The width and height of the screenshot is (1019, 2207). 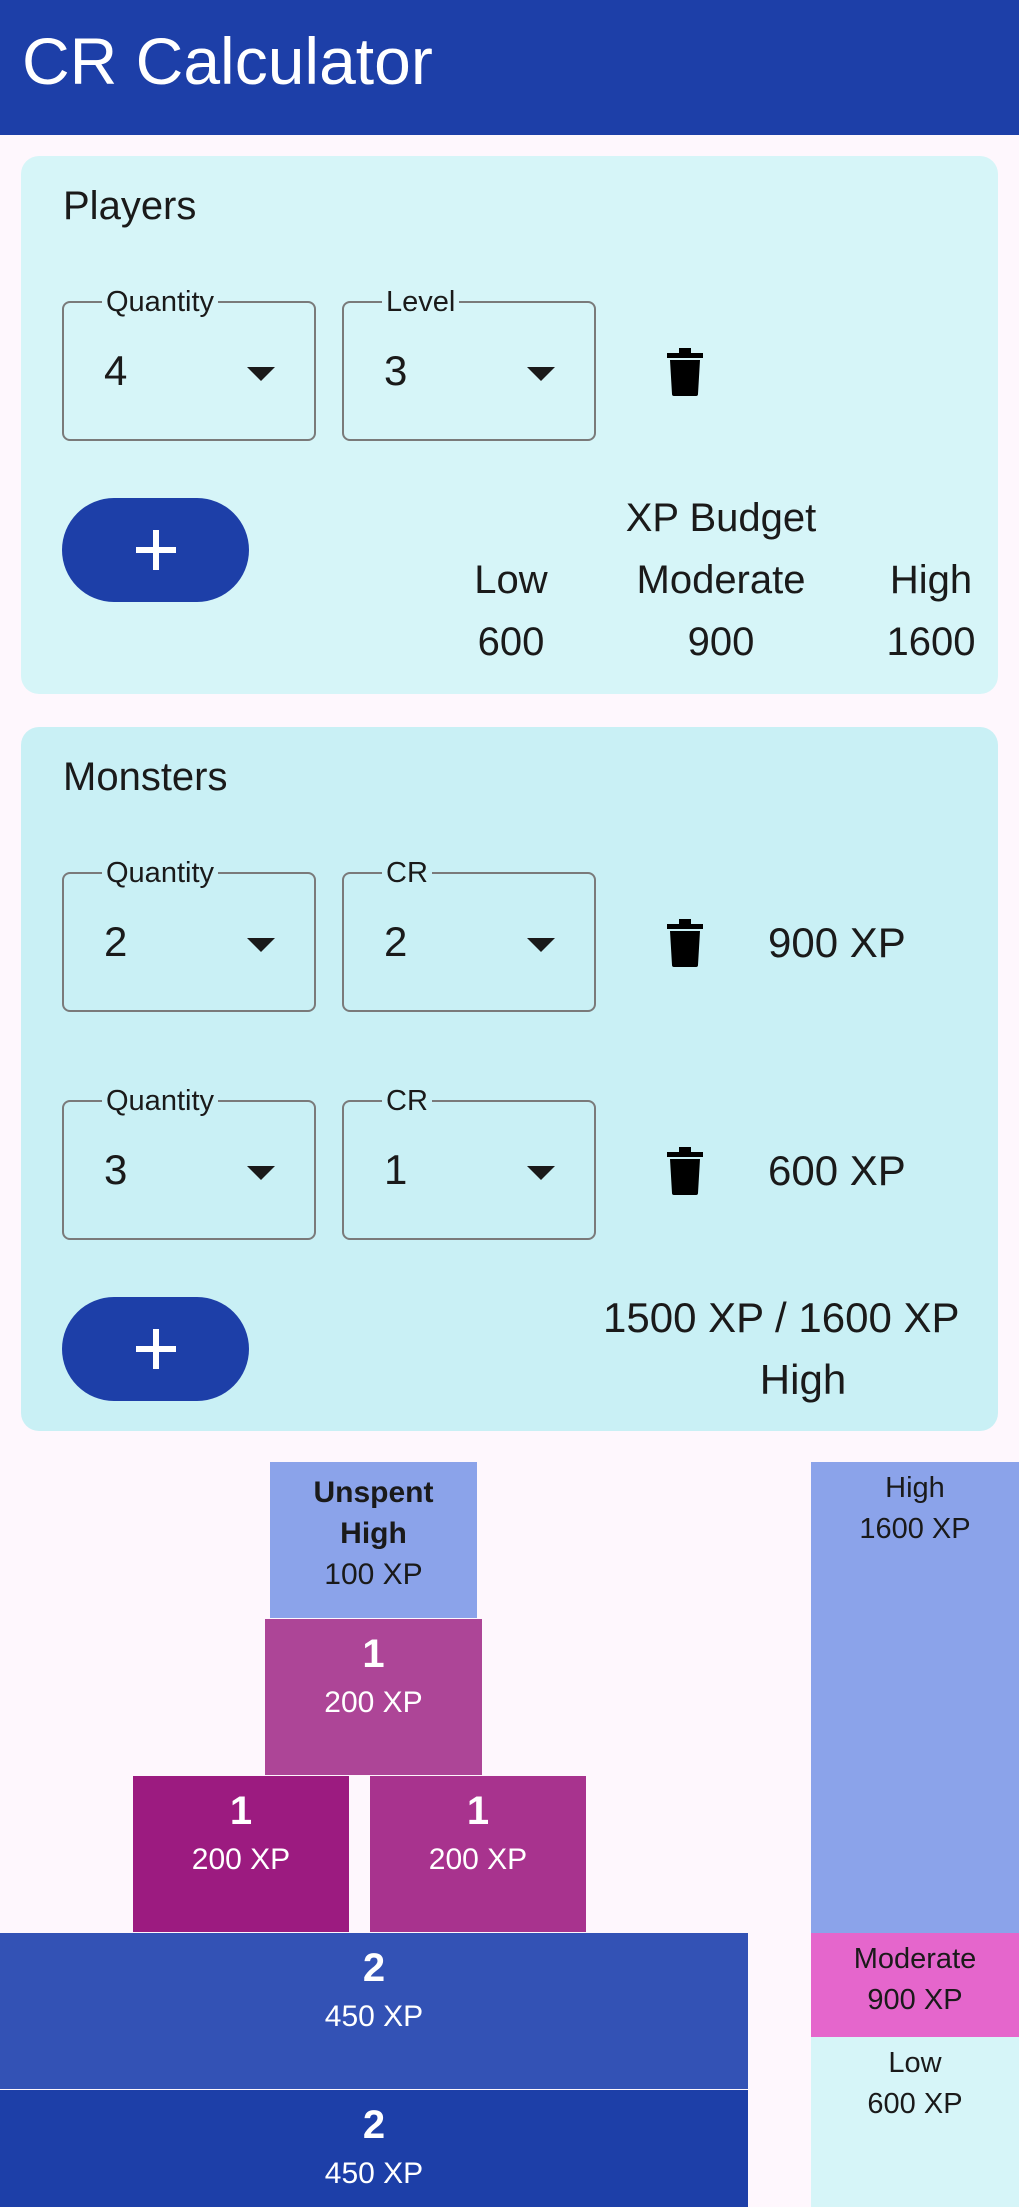 What do you see at coordinates (915, 1697) in the screenshot?
I see `scale-high-segment: High 1600 XP` at bounding box center [915, 1697].